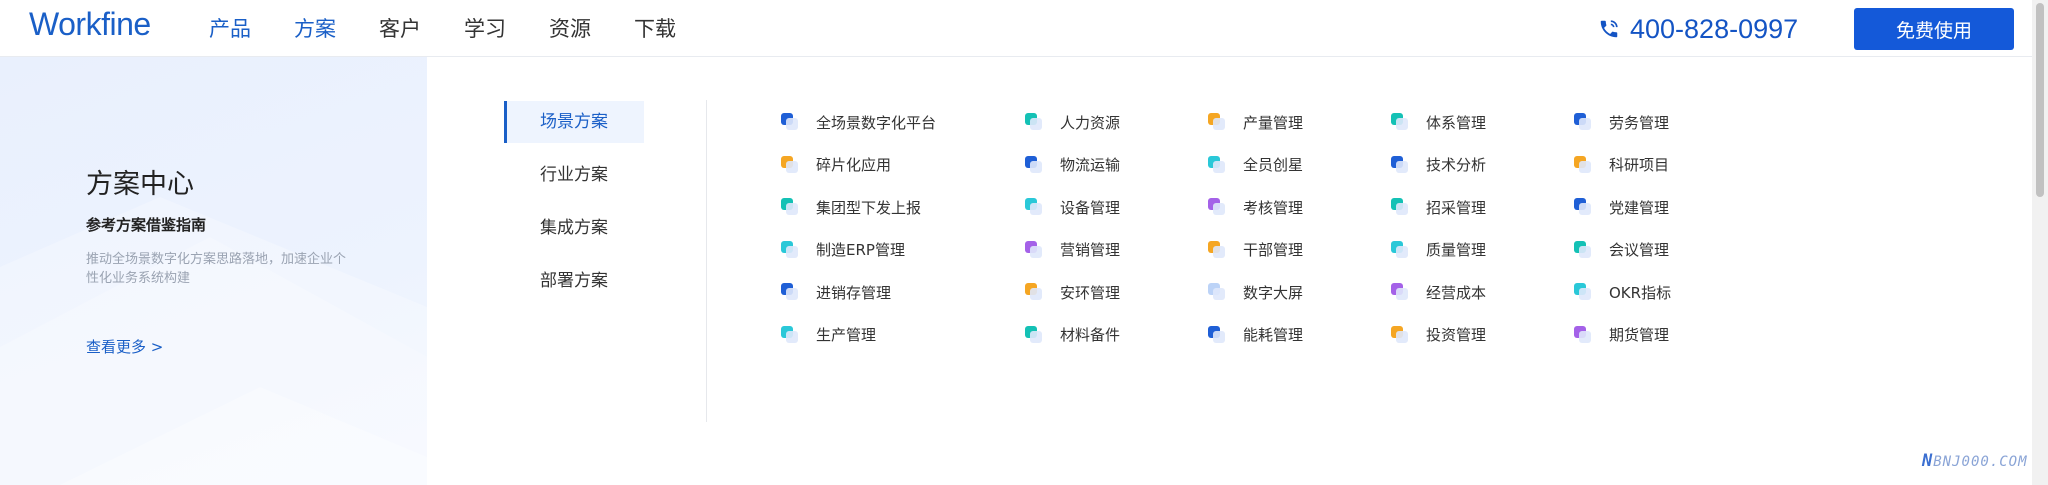 This screenshot has width=2048, height=485. Describe the element at coordinates (1438, 122) in the screenshot. I see `solution-item: 体系管理` at that location.